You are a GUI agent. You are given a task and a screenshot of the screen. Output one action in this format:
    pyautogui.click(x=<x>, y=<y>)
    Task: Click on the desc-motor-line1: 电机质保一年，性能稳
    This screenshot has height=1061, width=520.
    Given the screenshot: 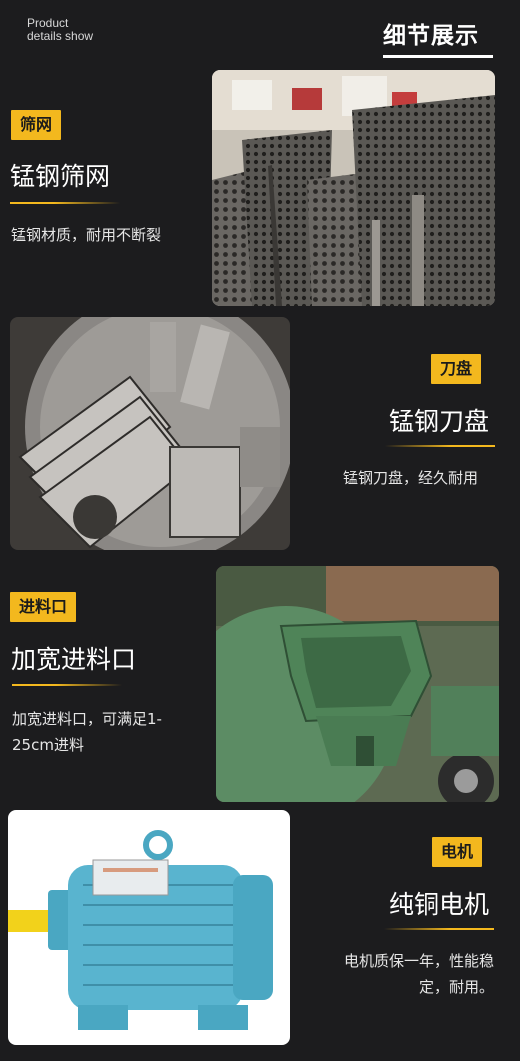 What is the action you would take?
    pyautogui.click(x=418, y=961)
    